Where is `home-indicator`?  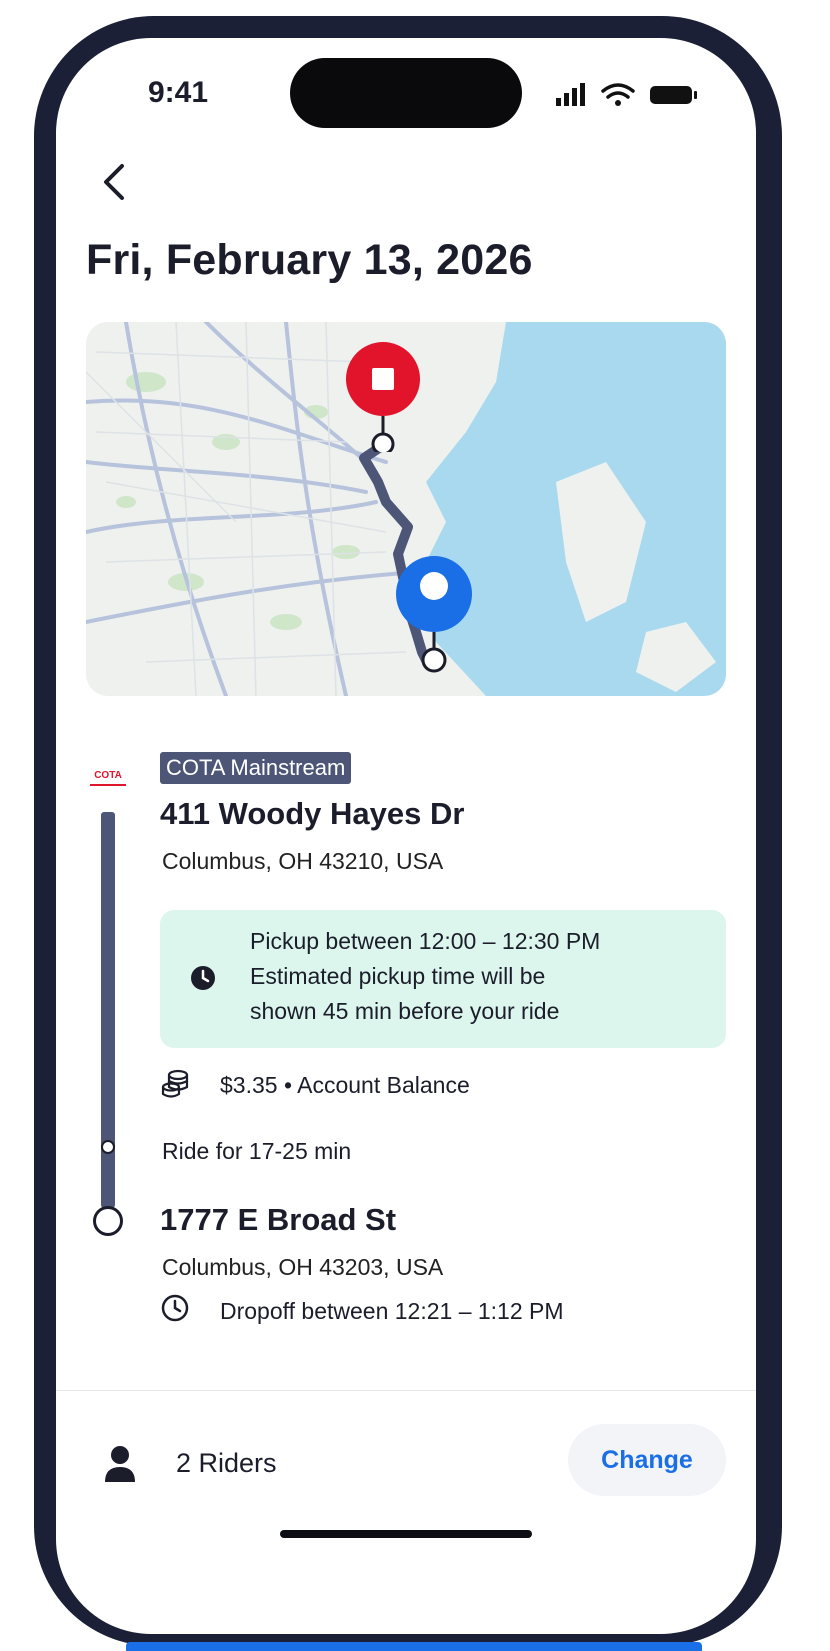
home-indicator is located at coordinates (406, 1534).